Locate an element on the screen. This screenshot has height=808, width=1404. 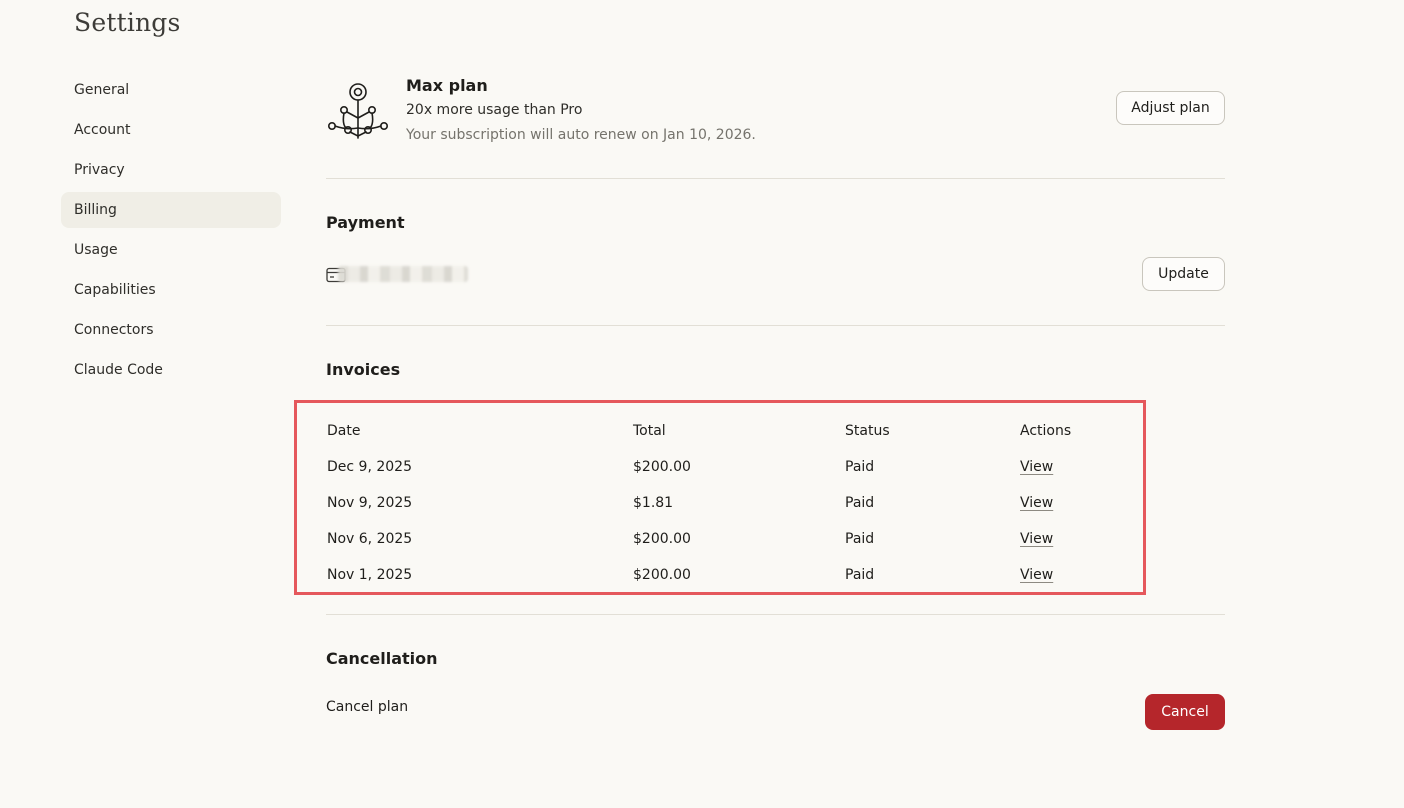
invoice-date: Nov 9, 2025 is located at coordinates (370, 503).